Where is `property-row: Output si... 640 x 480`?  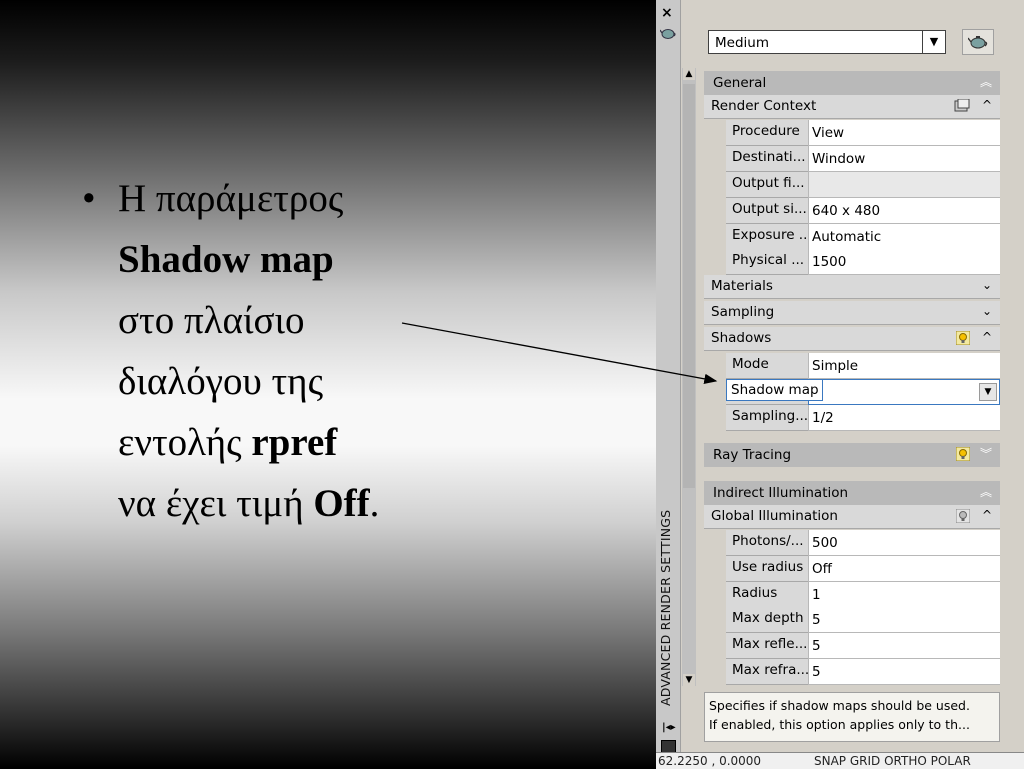
property-row: Output si... 640 x 480 is located at coordinates (863, 211).